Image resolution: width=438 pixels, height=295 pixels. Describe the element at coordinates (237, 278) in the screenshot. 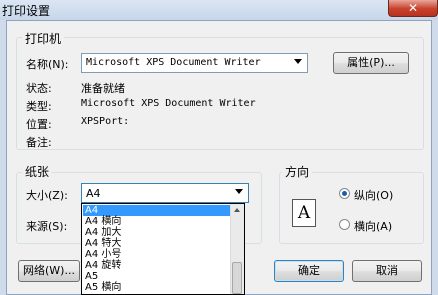

I see `scroll-thumb` at that location.